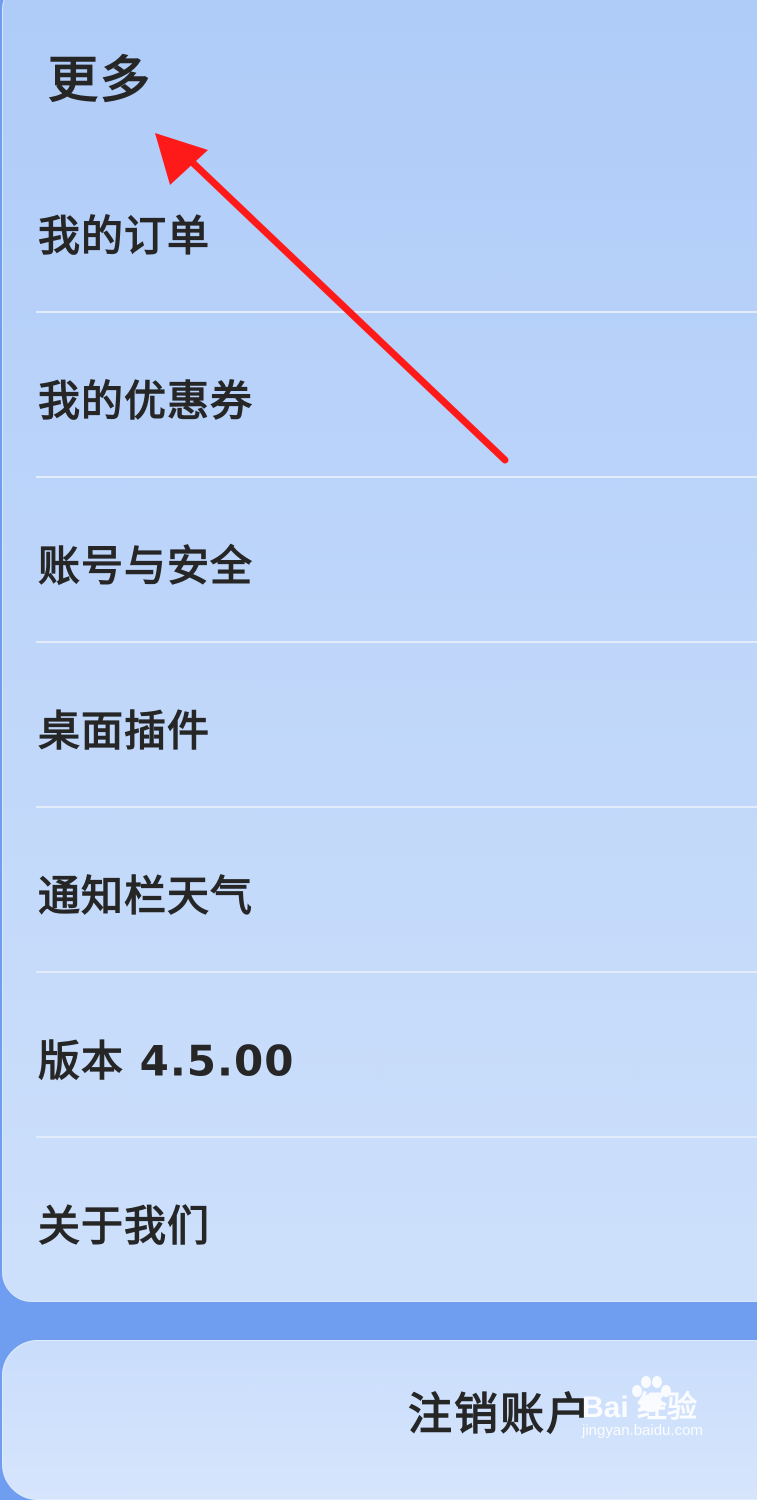 The width and height of the screenshot is (757, 1500). What do you see at coordinates (378, 232) in the screenshot?
I see `menu-item-my-orders: 我的订单` at bounding box center [378, 232].